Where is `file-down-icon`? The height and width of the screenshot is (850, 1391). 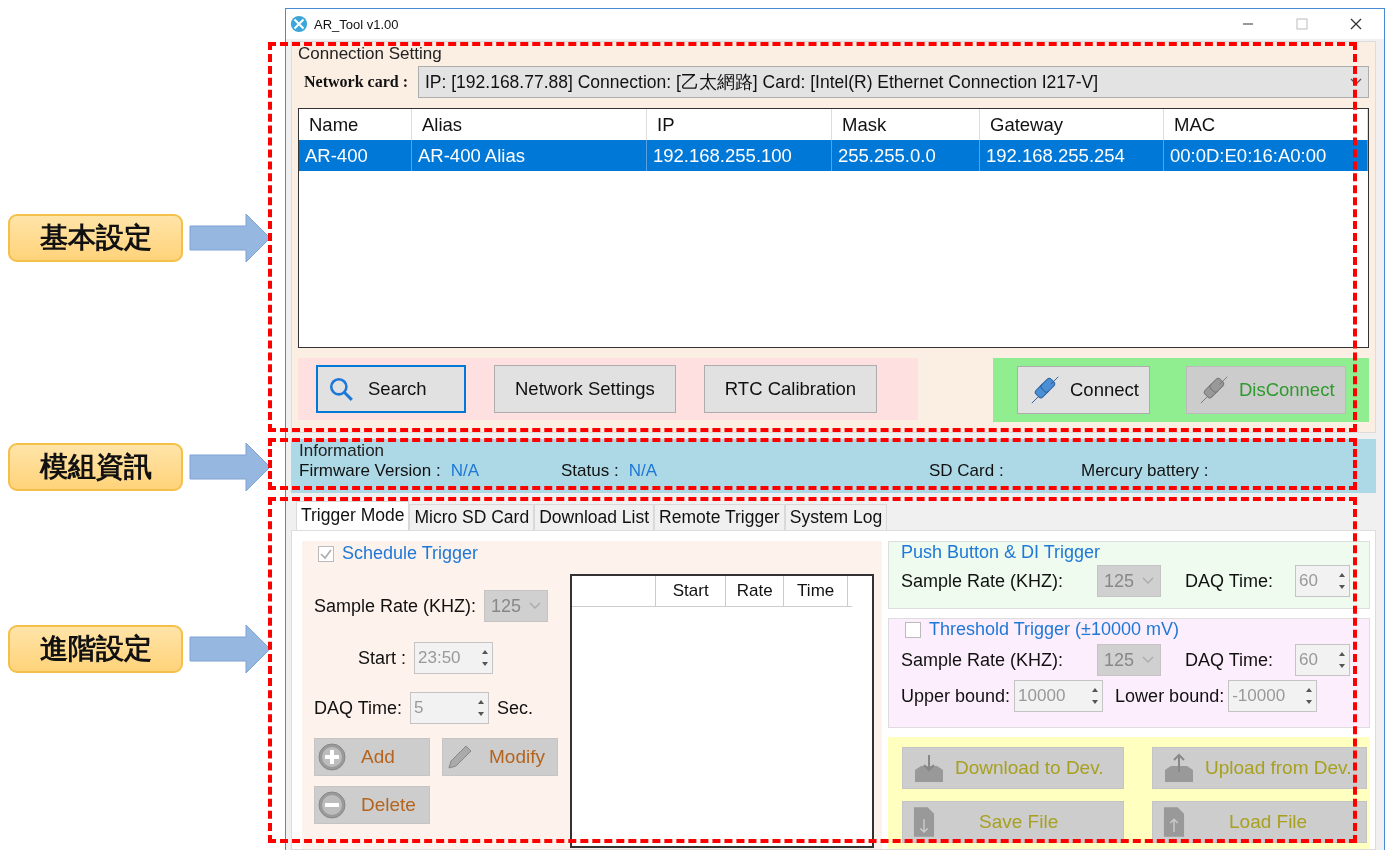 file-down-icon is located at coordinates (924, 822).